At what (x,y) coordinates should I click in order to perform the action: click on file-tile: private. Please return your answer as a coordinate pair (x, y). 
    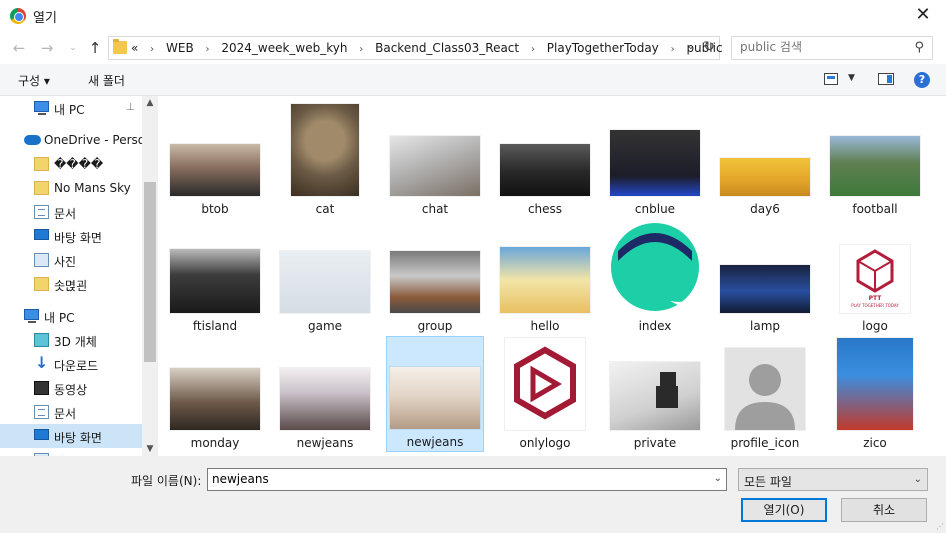
    Looking at the image, I should click on (655, 394).